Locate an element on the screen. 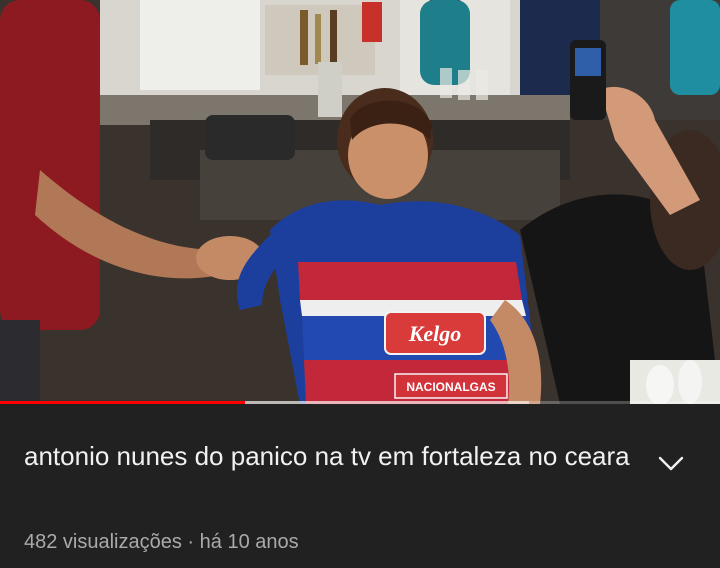 This screenshot has height=568, width=720. progress-played is located at coordinates (122, 402).